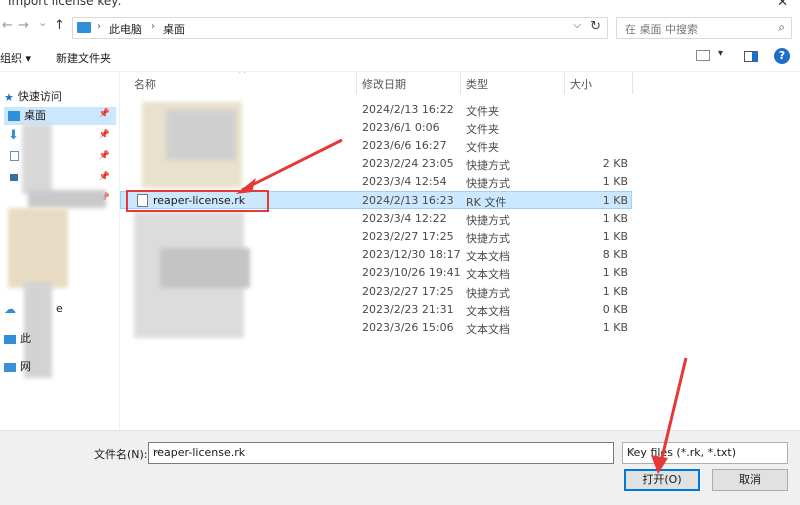  Describe the element at coordinates (25, 366) in the screenshot. I see `sidebar-item-label: 网` at that location.